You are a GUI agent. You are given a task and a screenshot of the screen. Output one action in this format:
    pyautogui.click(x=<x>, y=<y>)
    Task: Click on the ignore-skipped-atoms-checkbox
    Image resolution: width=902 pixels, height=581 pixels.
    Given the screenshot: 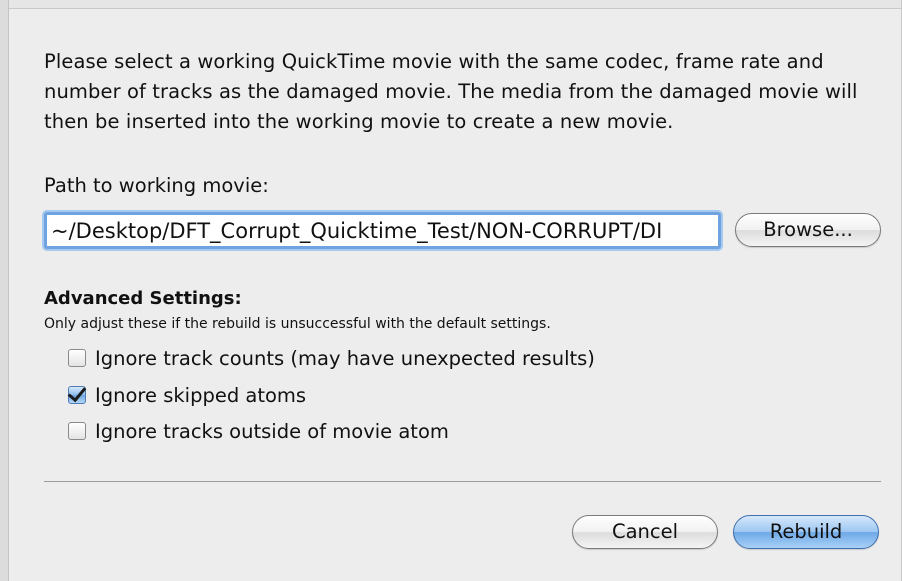 What is the action you would take?
    pyautogui.click(x=77, y=395)
    